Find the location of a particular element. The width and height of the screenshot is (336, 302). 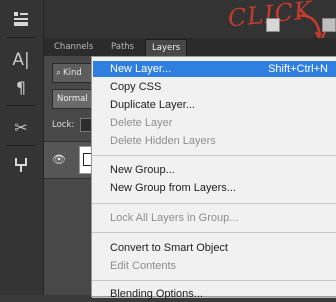

menu-item-shortcut: Shift+Ctrl+N is located at coordinates (298, 69).